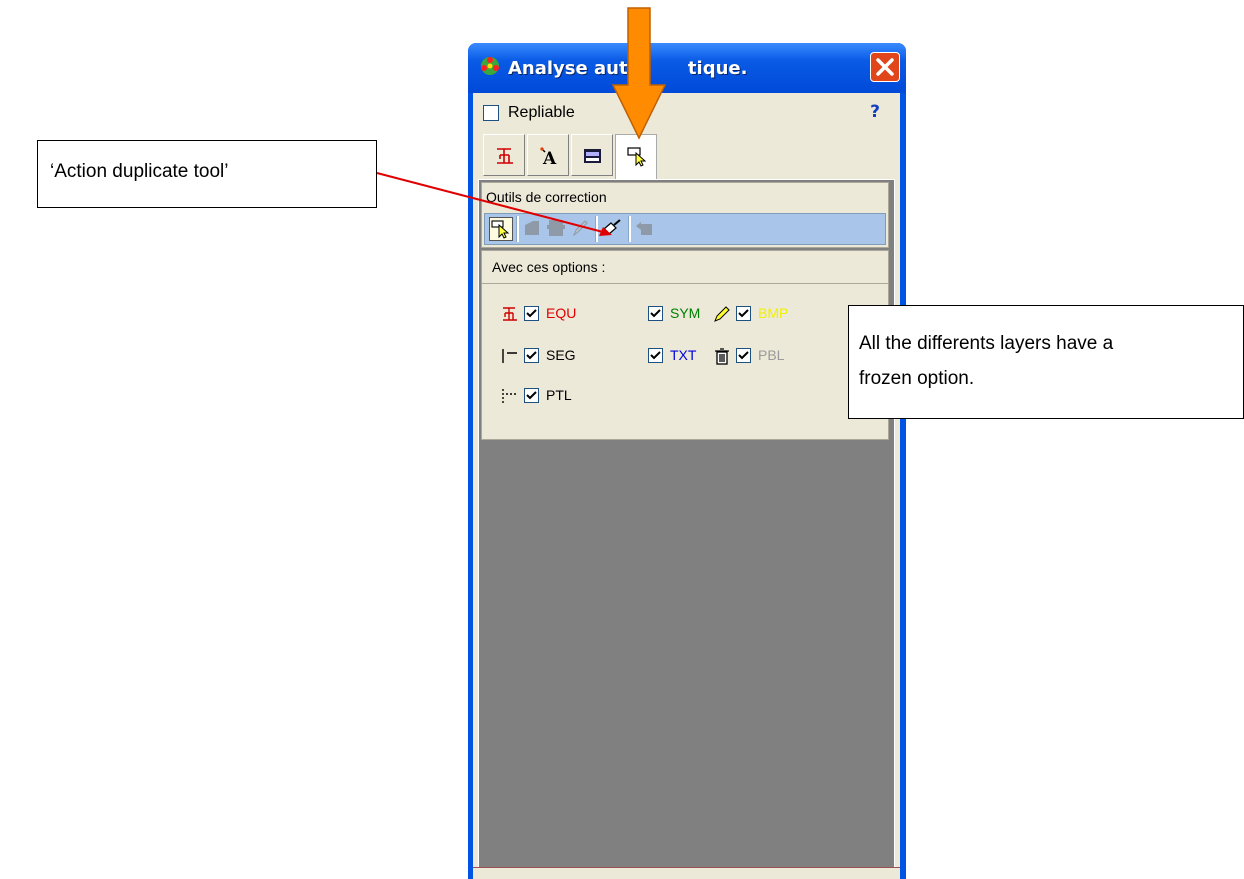 The image size is (1244, 879). I want to click on tab-image, so click(592, 155).